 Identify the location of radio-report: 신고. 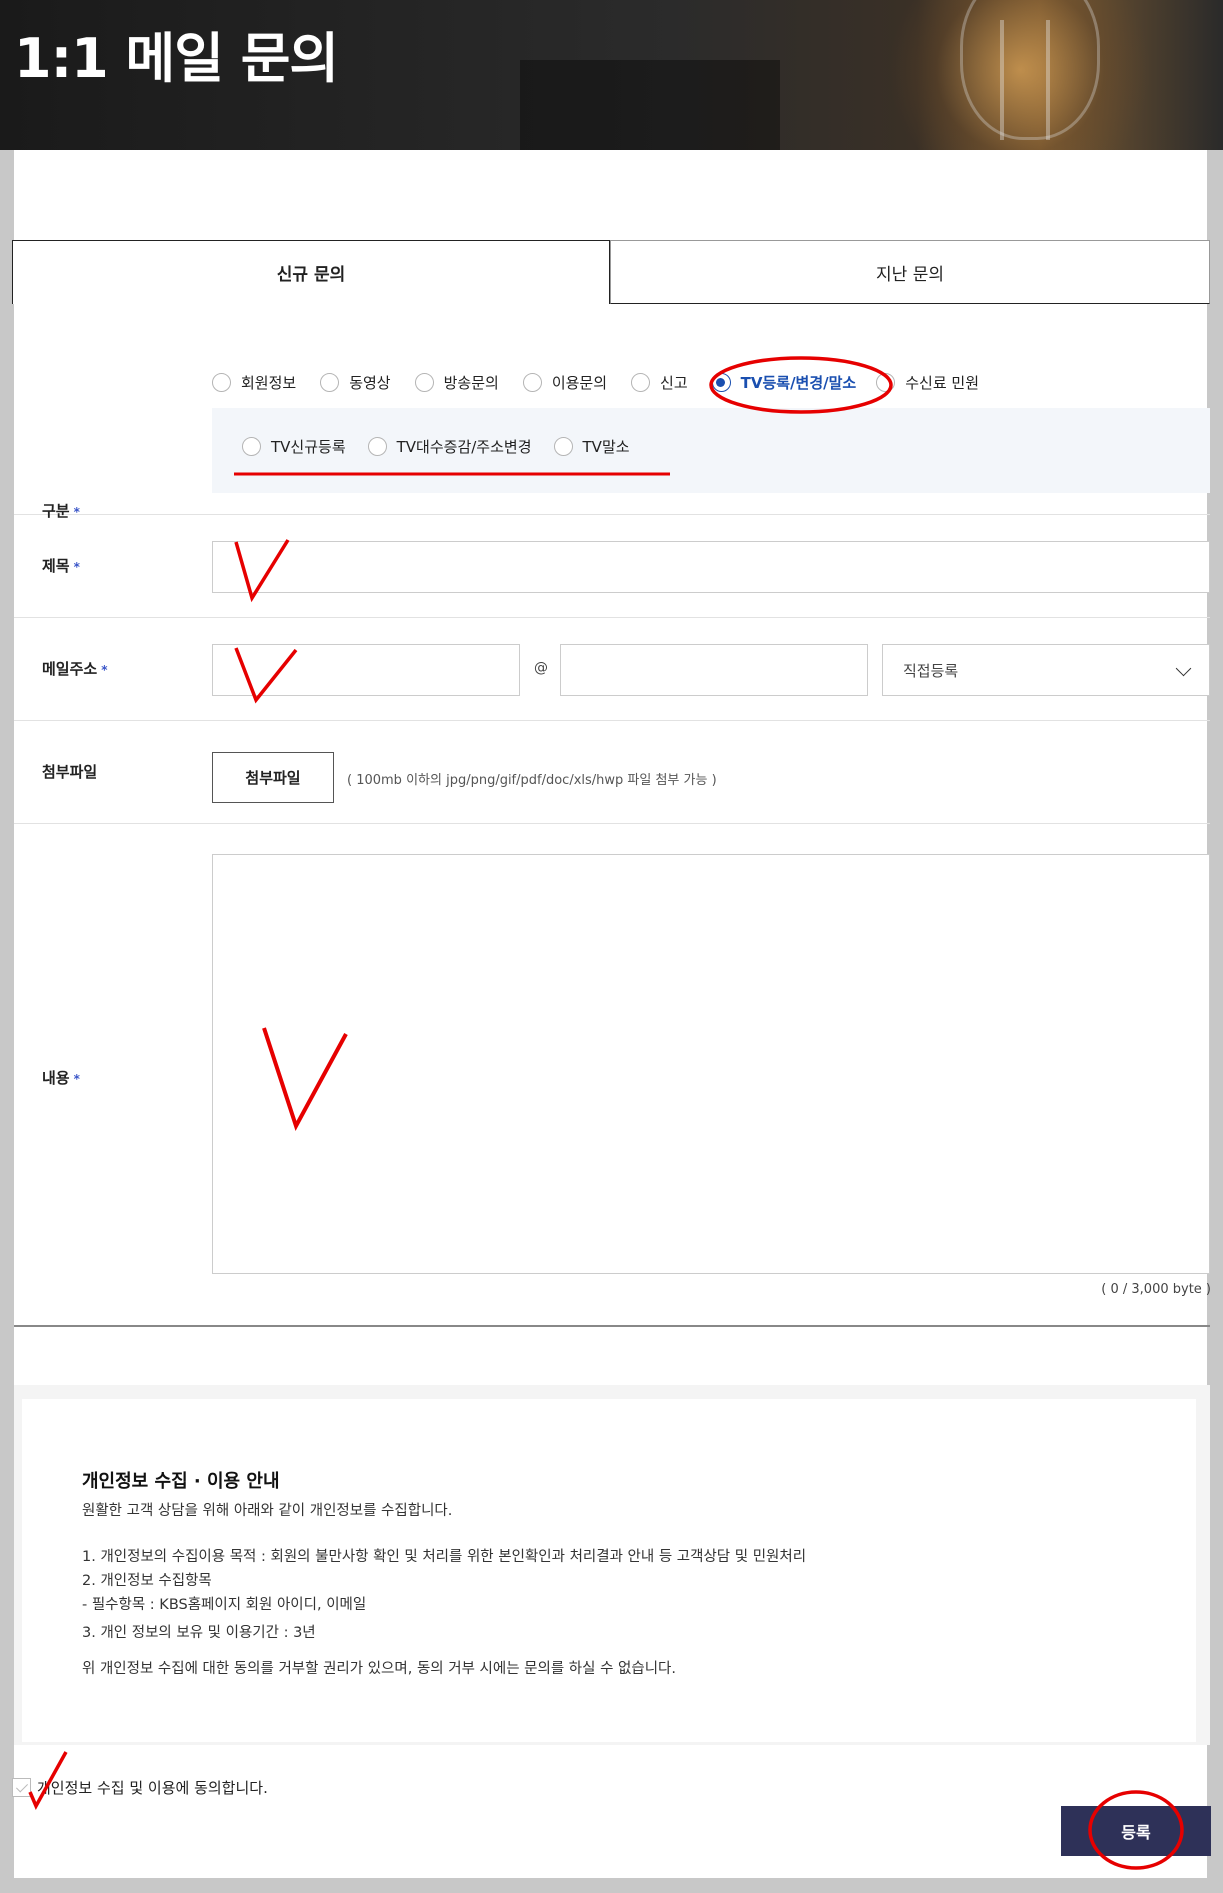
(659, 382).